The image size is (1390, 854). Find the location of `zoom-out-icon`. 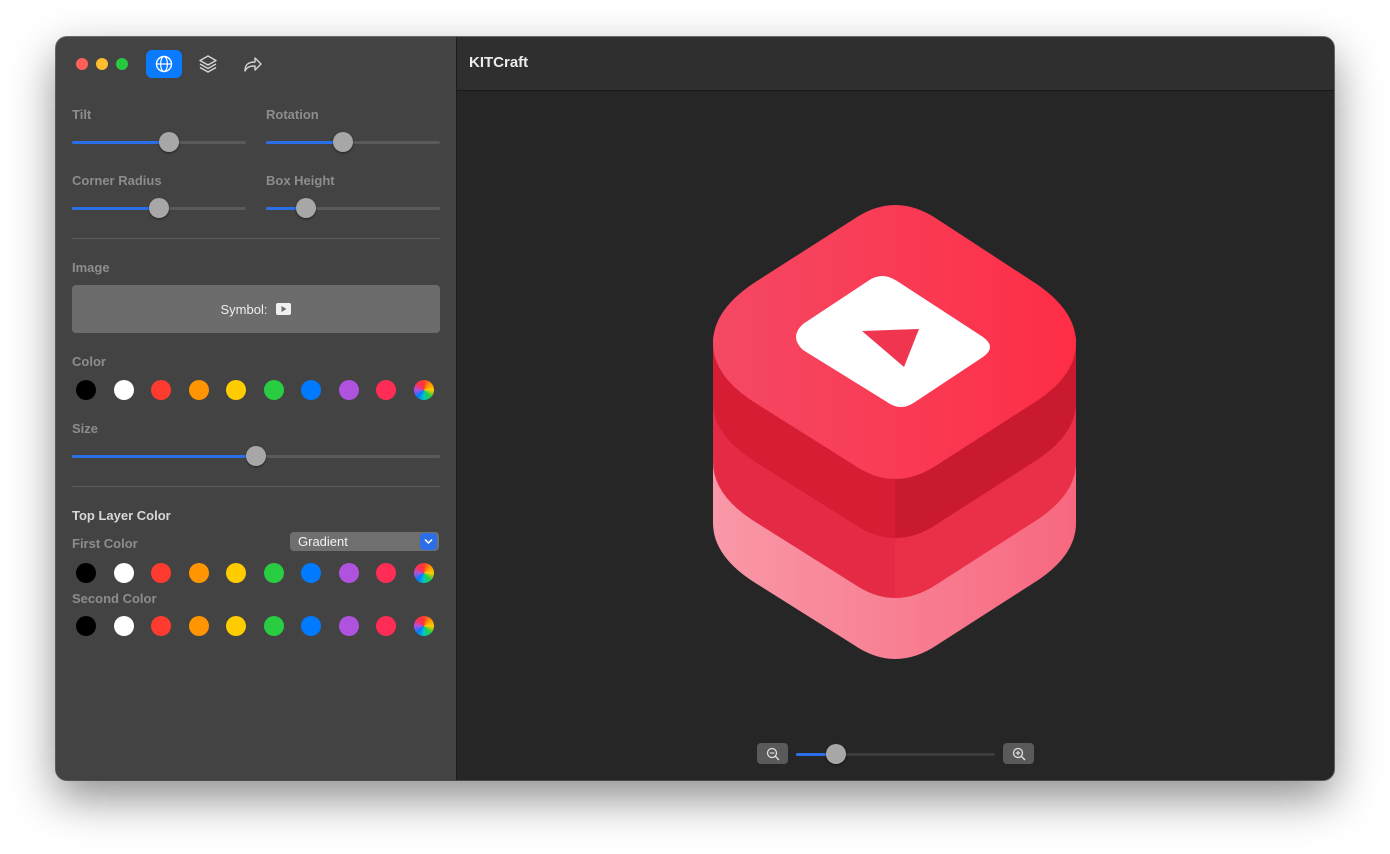

zoom-out-icon is located at coordinates (772, 753).